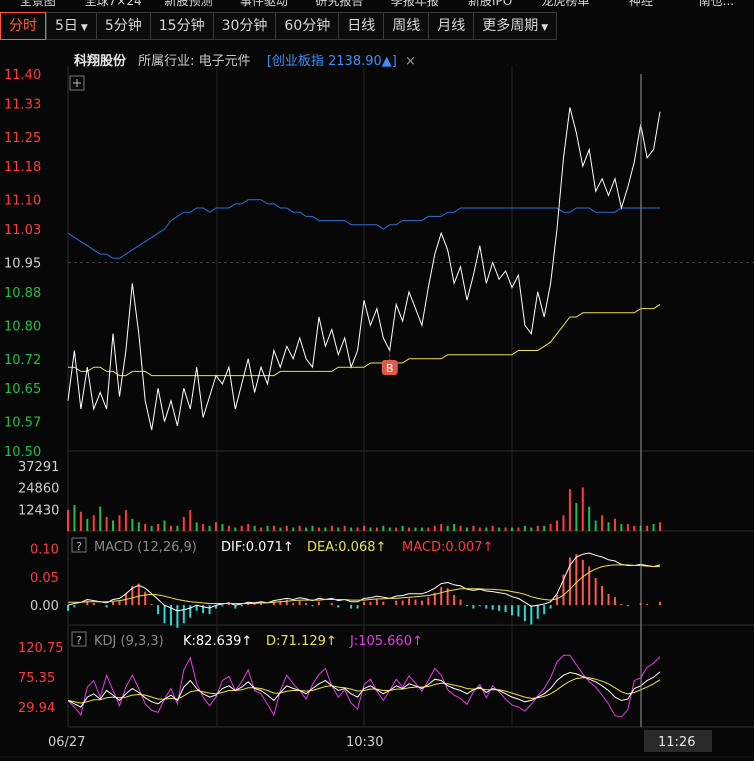  I want to click on macd-tick-label: 0.10, so click(44, 550).